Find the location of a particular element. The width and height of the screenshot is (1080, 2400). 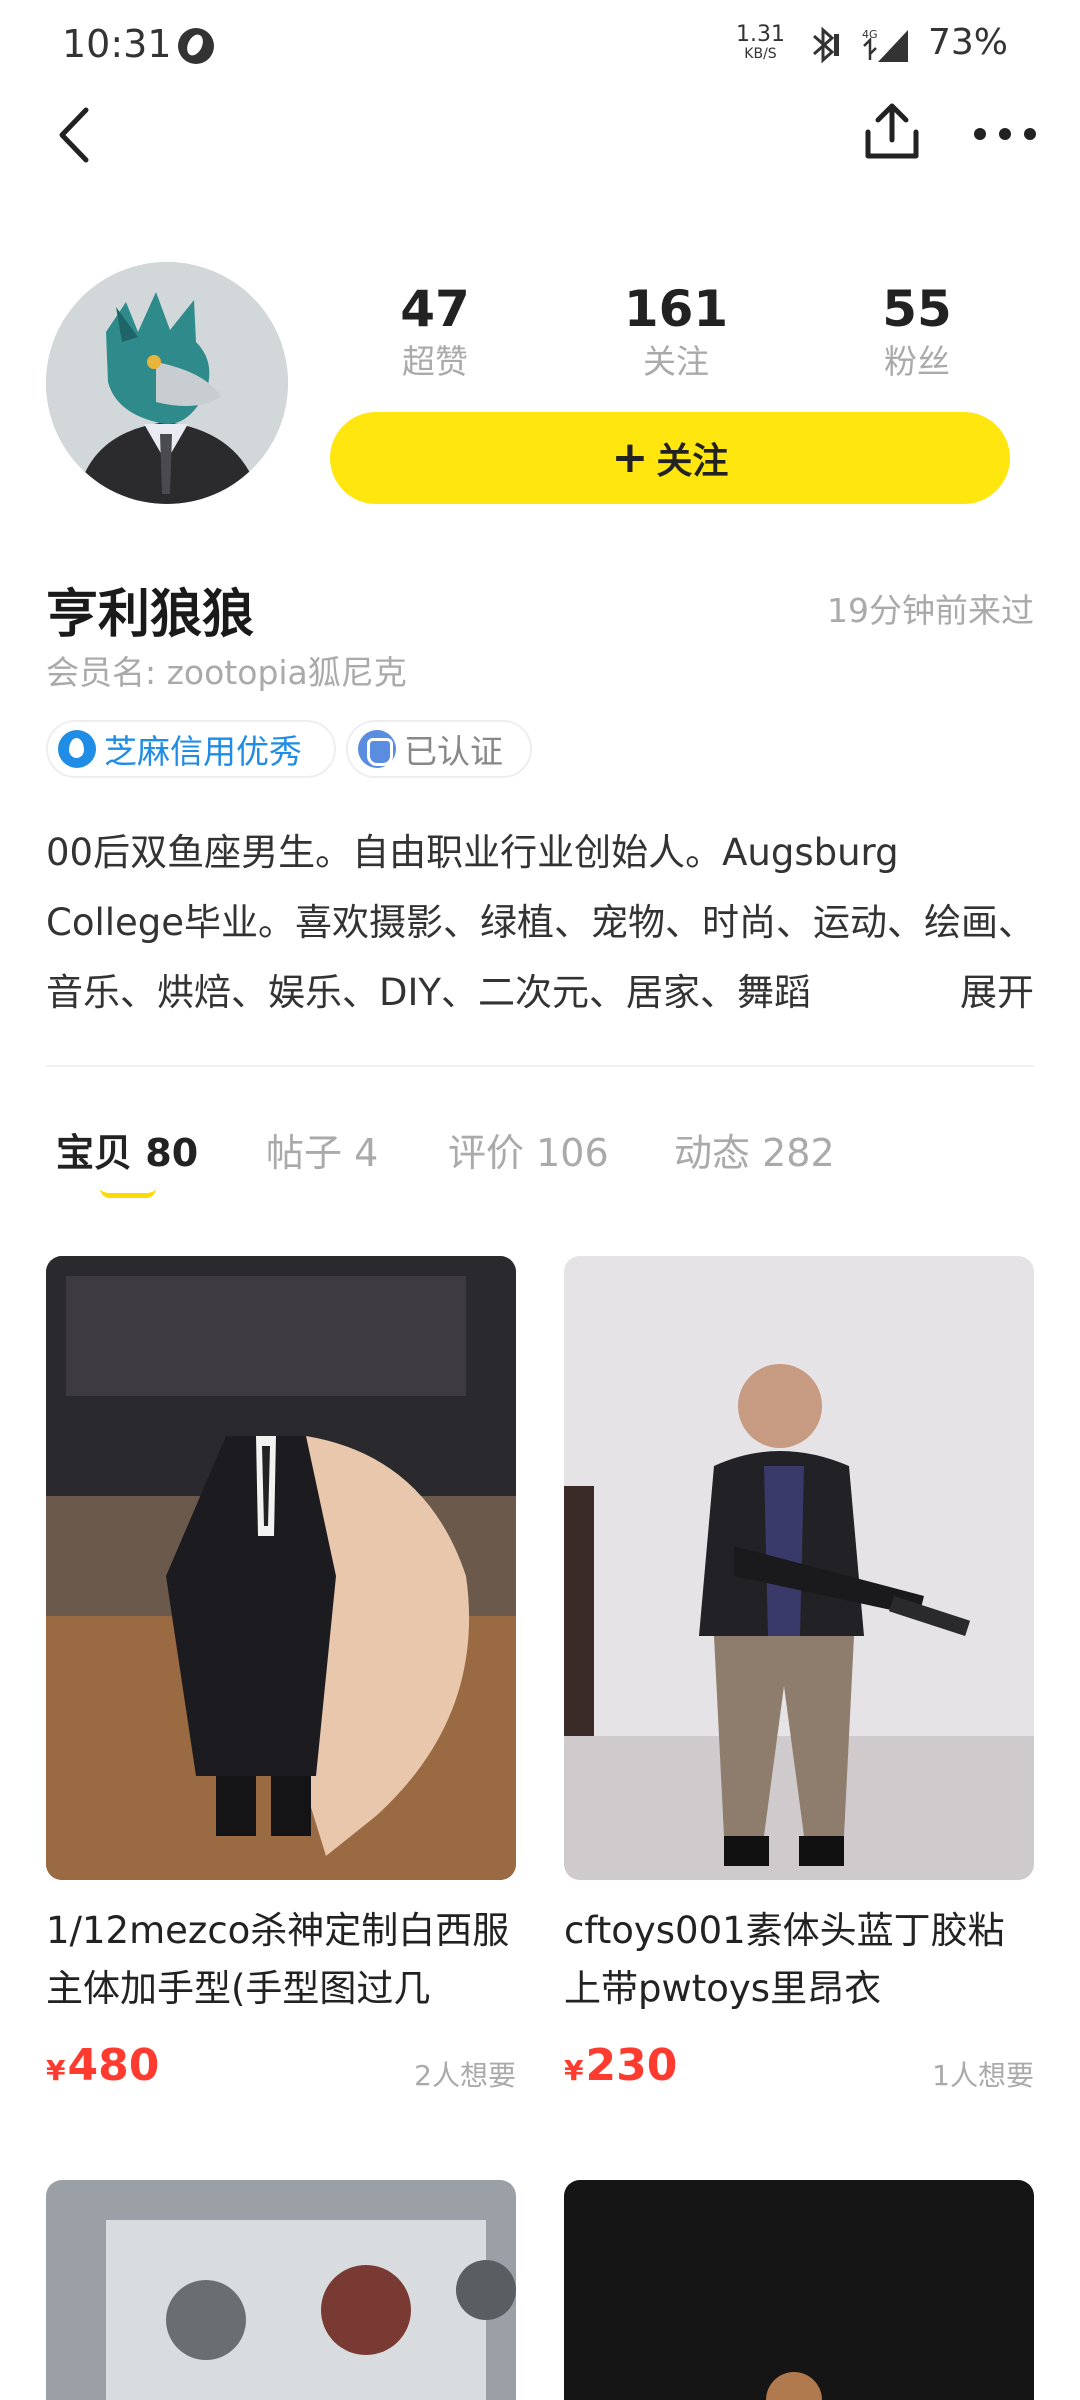

tab-items: 宝贝 80 is located at coordinates (127, 1149).